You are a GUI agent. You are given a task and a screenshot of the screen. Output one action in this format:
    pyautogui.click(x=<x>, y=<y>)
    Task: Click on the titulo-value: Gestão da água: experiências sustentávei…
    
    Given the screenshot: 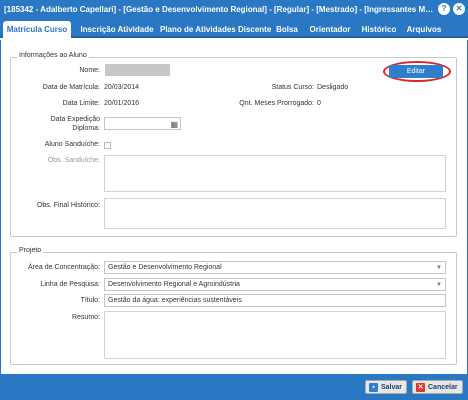 What is the action you would take?
    pyautogui.click(x=175, y=300)
    